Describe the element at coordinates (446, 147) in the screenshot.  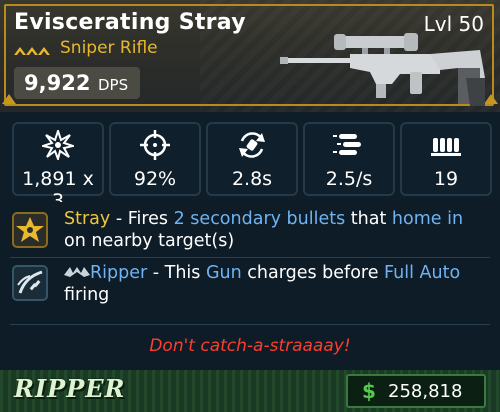
I see `magazine-icon` at that location.